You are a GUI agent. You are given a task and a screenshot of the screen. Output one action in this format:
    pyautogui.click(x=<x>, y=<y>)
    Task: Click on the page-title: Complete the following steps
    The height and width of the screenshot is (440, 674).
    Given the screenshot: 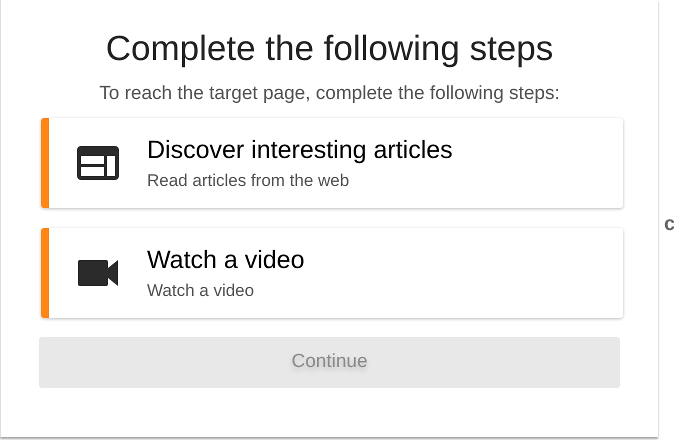 What is the action you would take?
    pyautogui.click(x=330, y=49)
    